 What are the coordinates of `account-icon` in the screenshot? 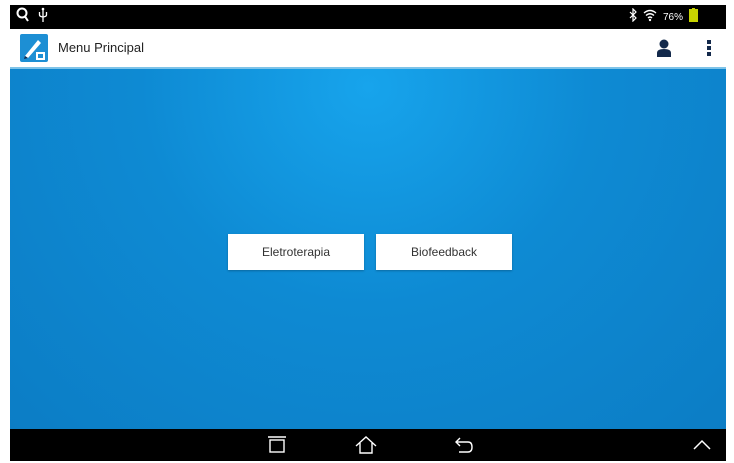 It's located at (664, 48).